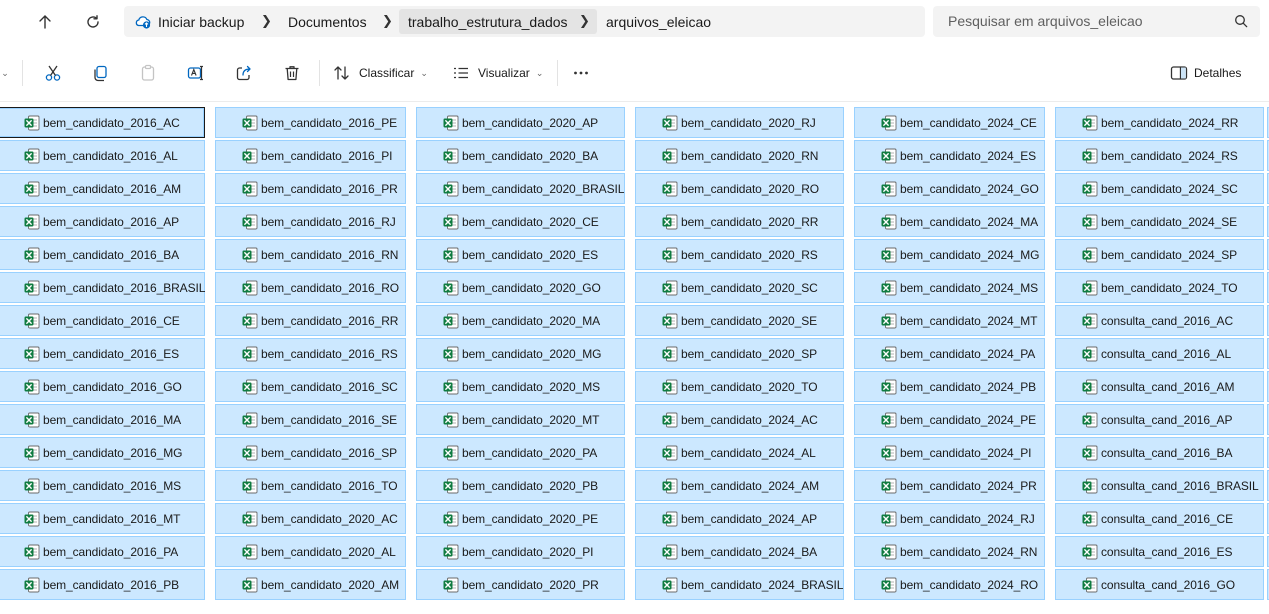 Image resolution: width=1269 pixels, height=614 pixels. Describe the element at coordinates (520, 452) in the screenshot. I see `file-item: bem_candidato_2020_PA` at that location.